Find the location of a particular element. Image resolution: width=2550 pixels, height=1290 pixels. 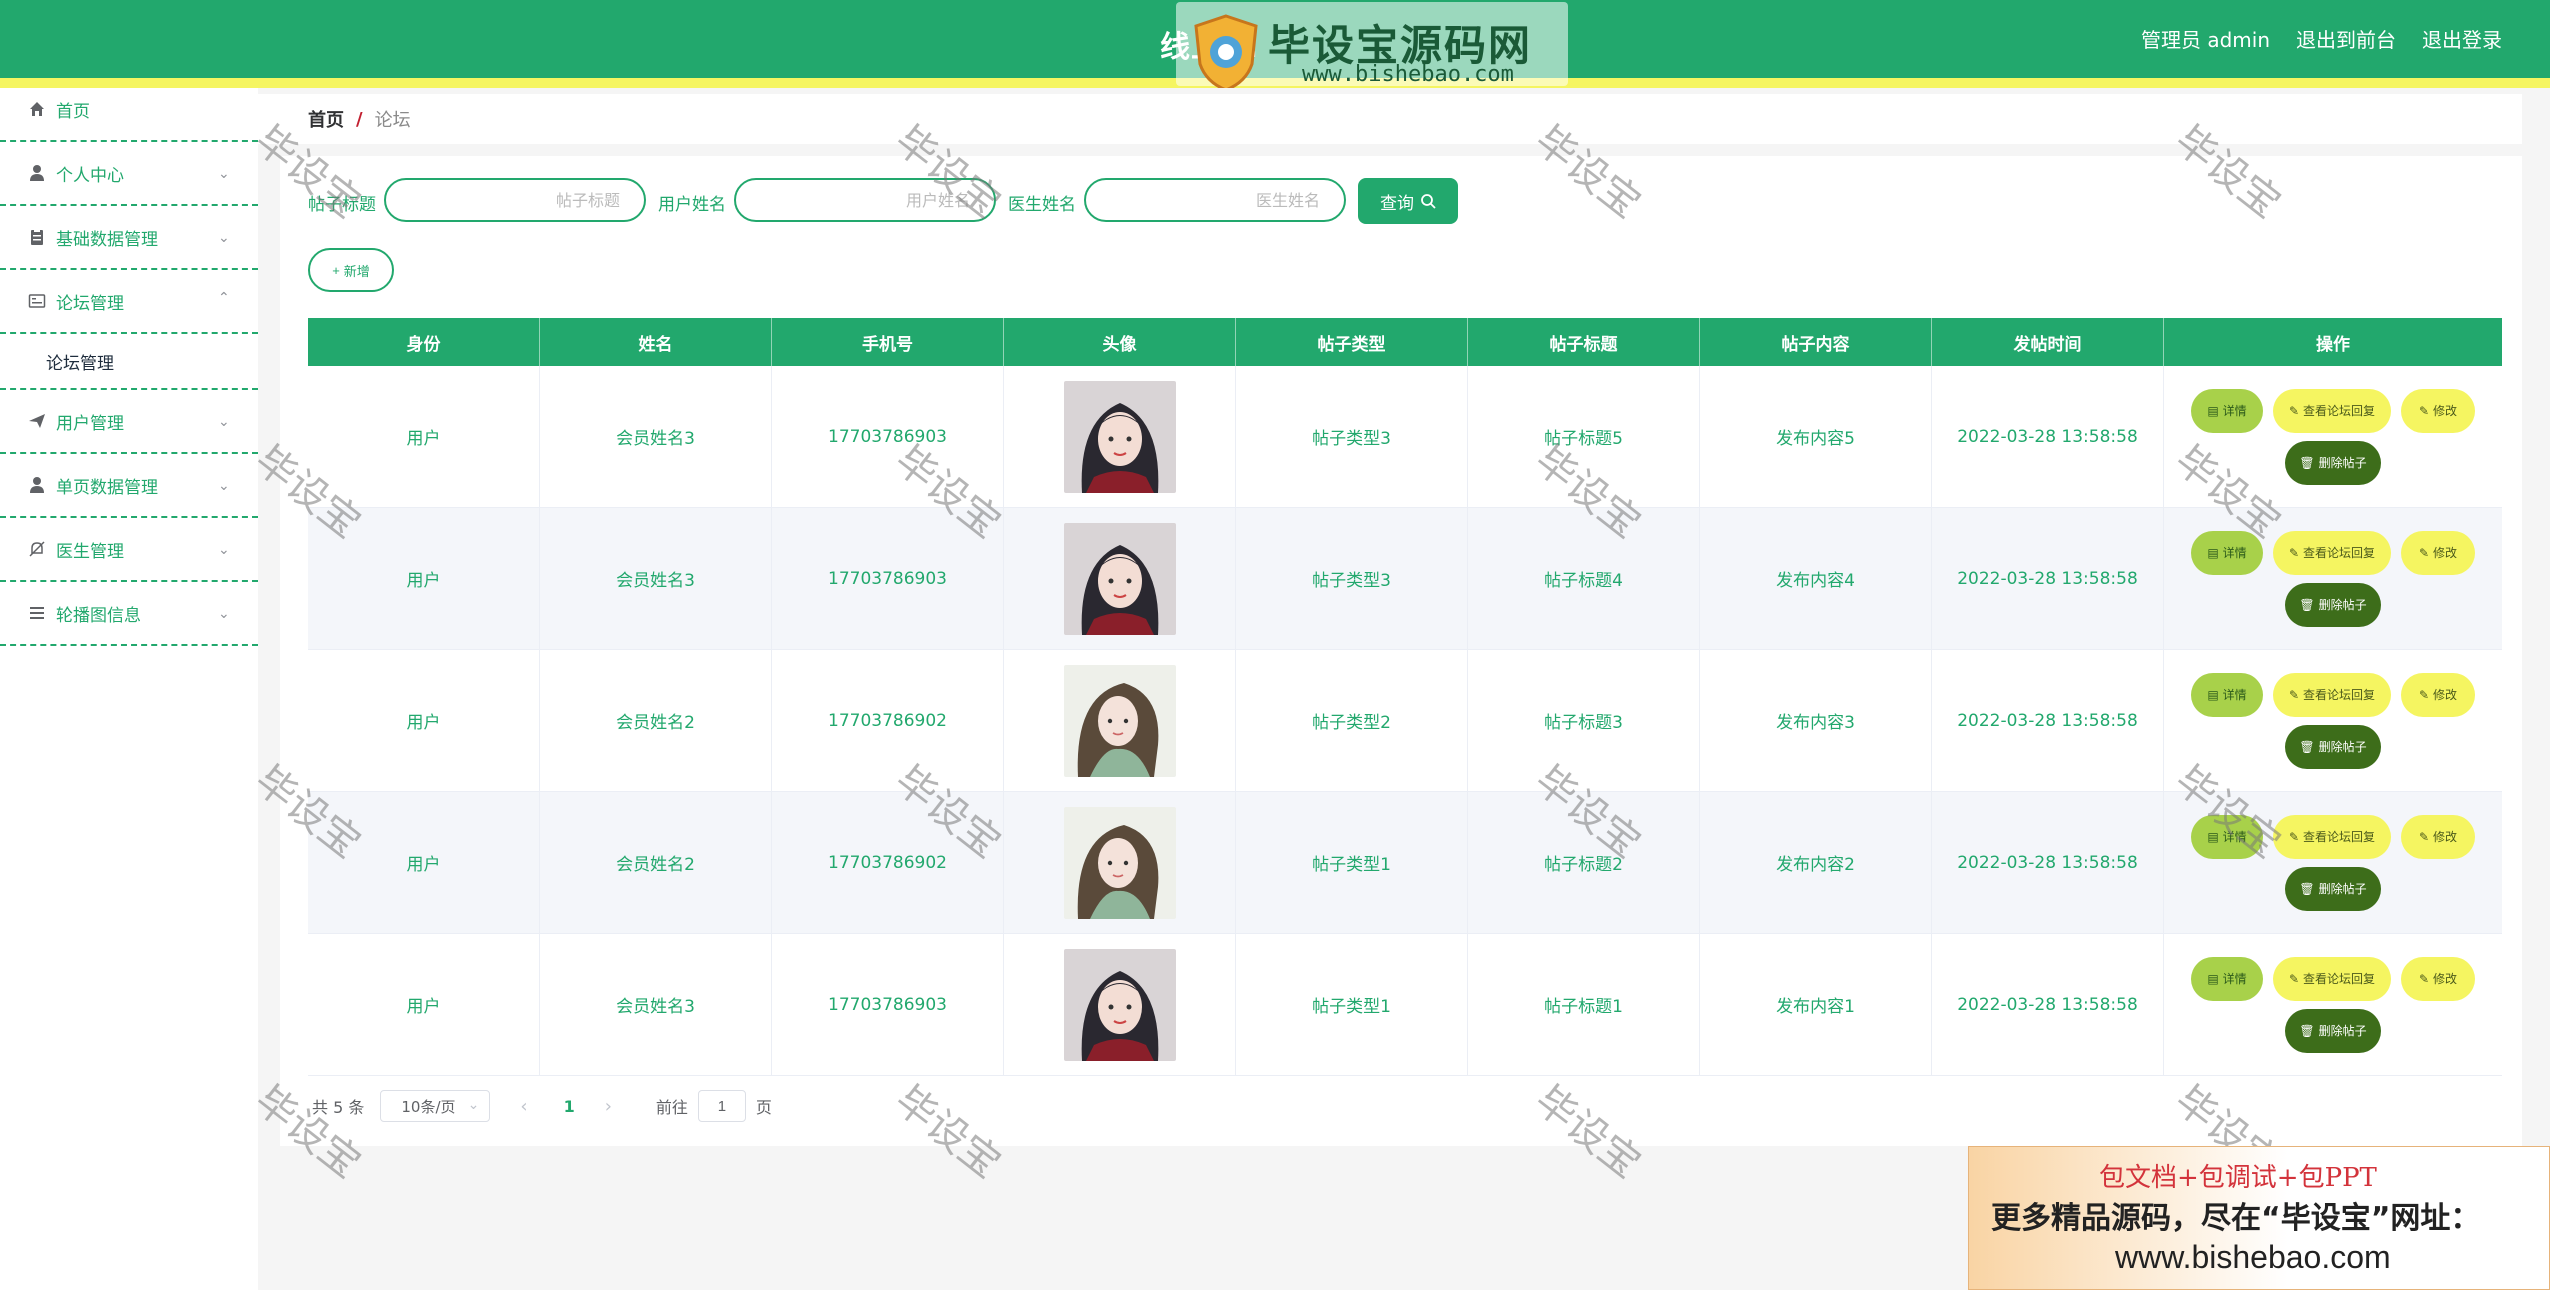

cell-post-content: 发布内容1 is located at coordinates (1816, 1004).